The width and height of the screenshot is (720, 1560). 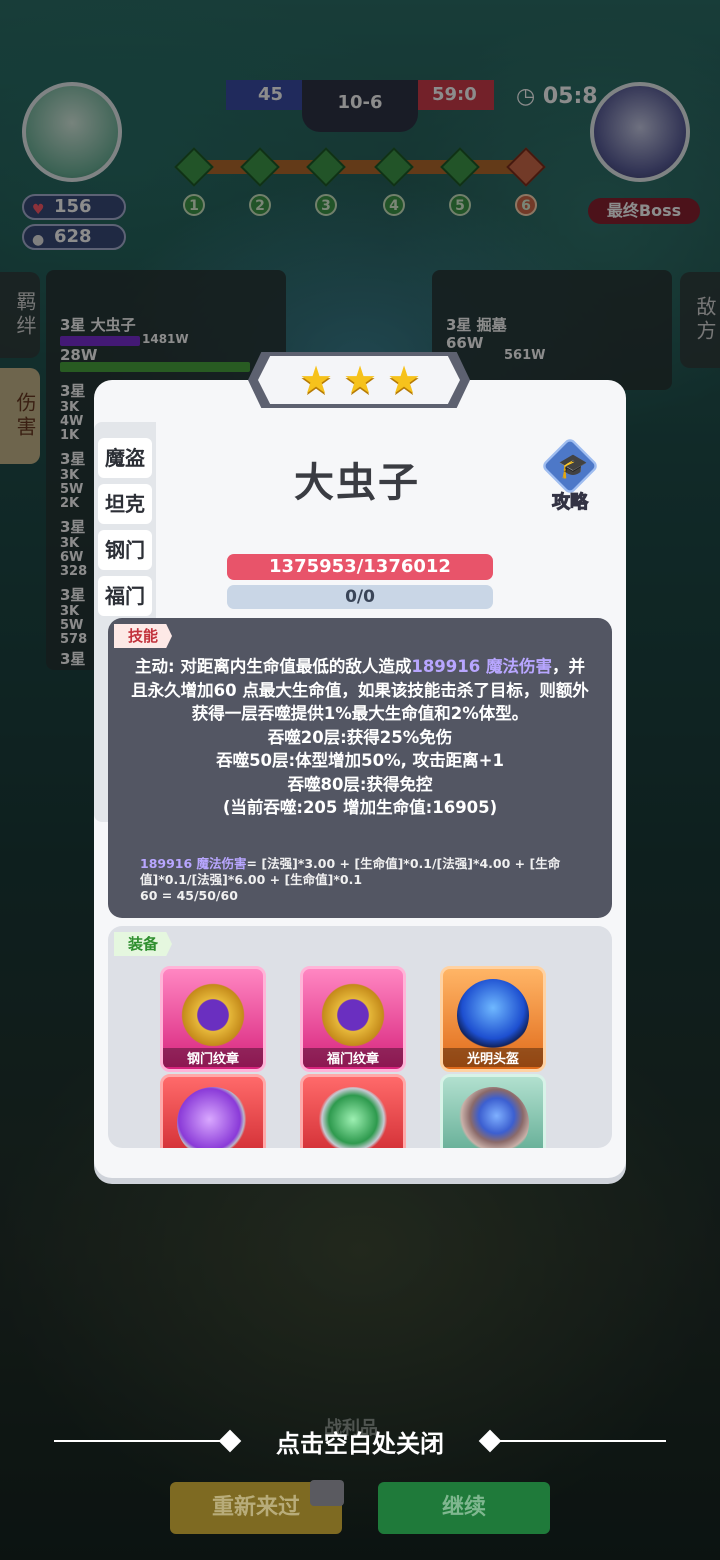 What do you see at coordinates (464, 1508) in the screenshot?
I see `continue-button: 继续` at bounding box center [464, 1508].